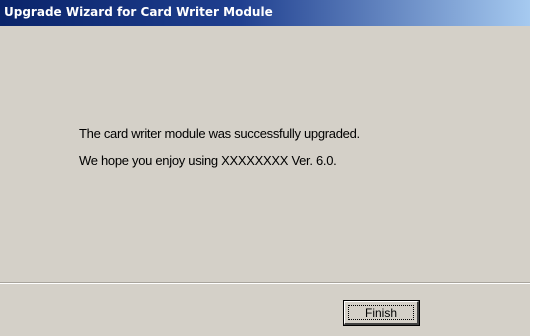 The width and height of the screenshot is (543, 336). I want to click on title-bar: Upgrade Wizard for Card Writer Module, so click(265, 13).